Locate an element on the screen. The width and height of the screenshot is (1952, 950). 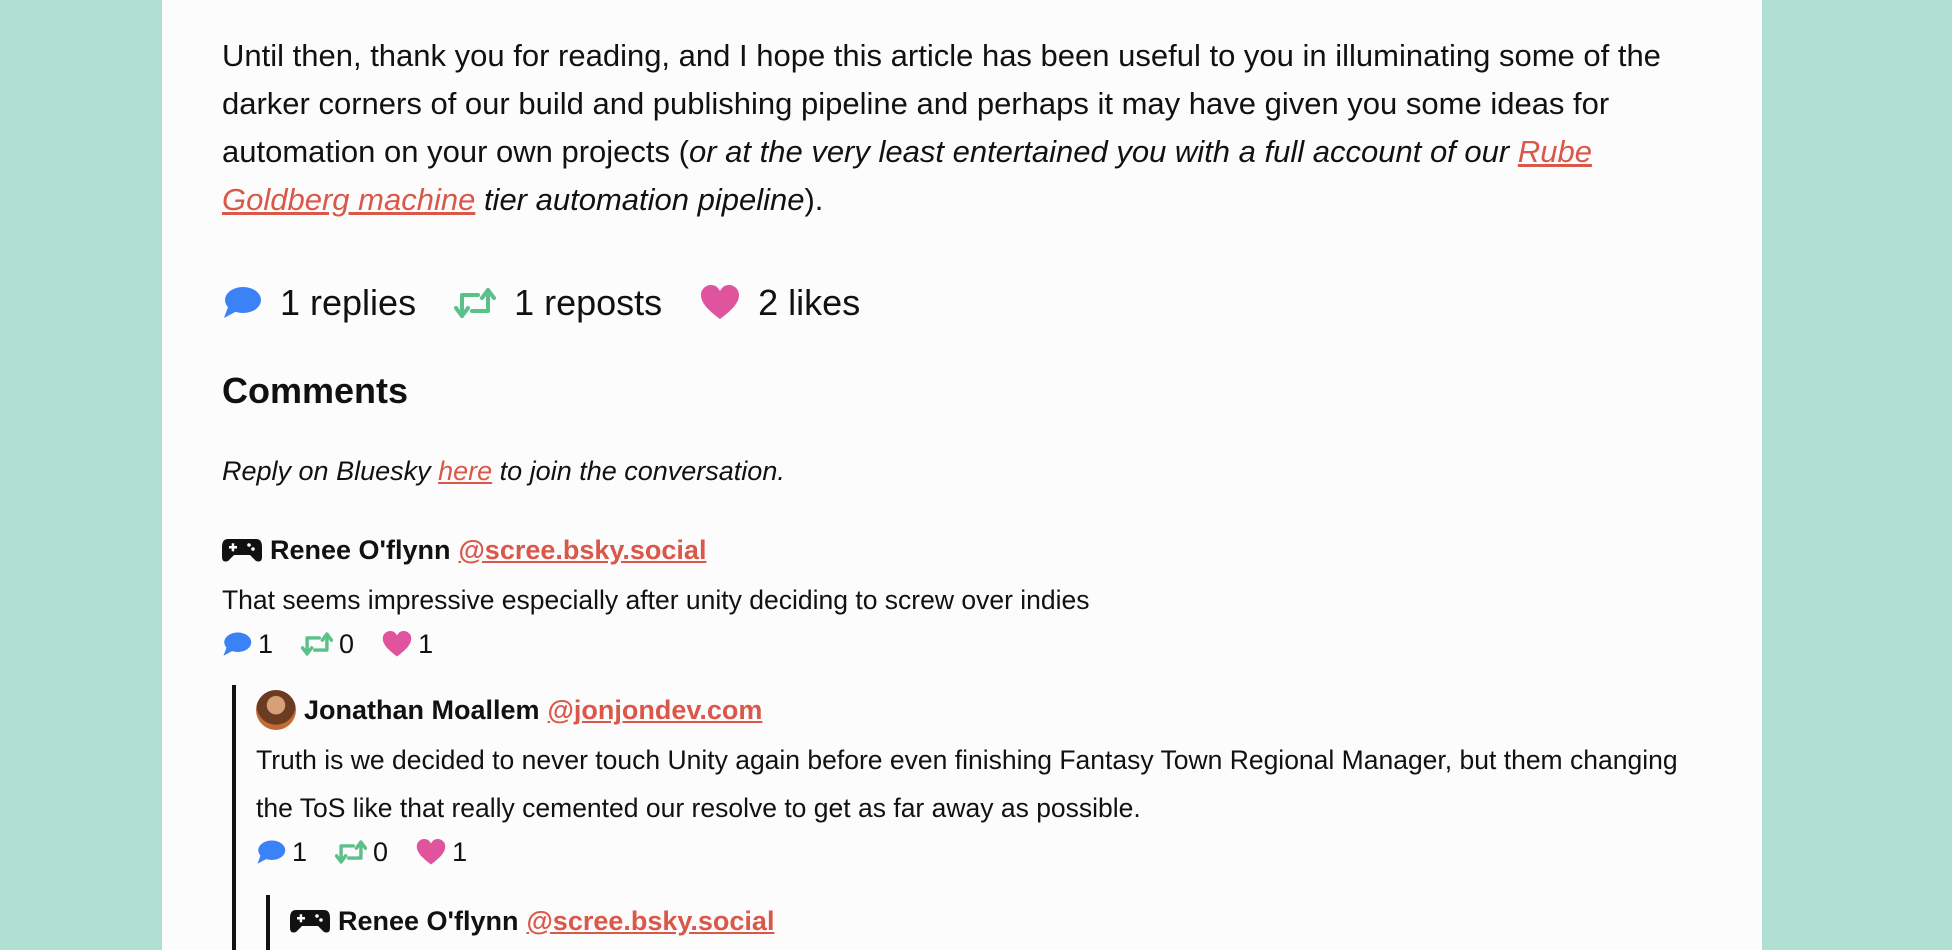
comment-author-handle: @jonjondev.com is located at coordinates (655, 710).